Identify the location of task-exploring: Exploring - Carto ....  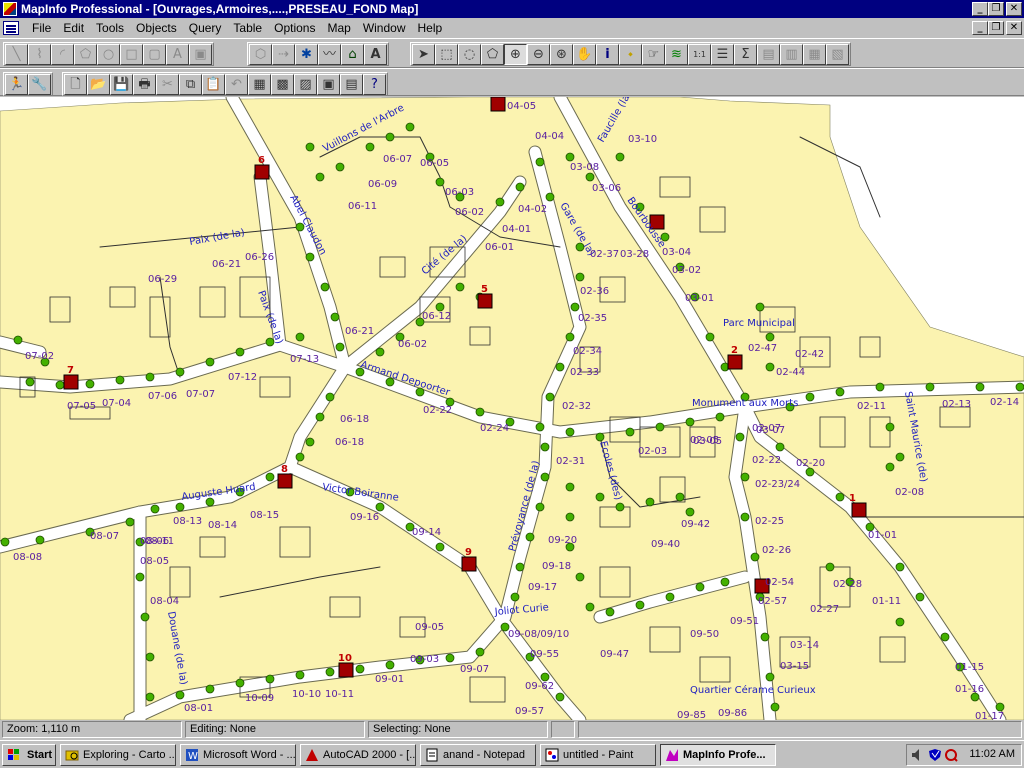
(118, 755).